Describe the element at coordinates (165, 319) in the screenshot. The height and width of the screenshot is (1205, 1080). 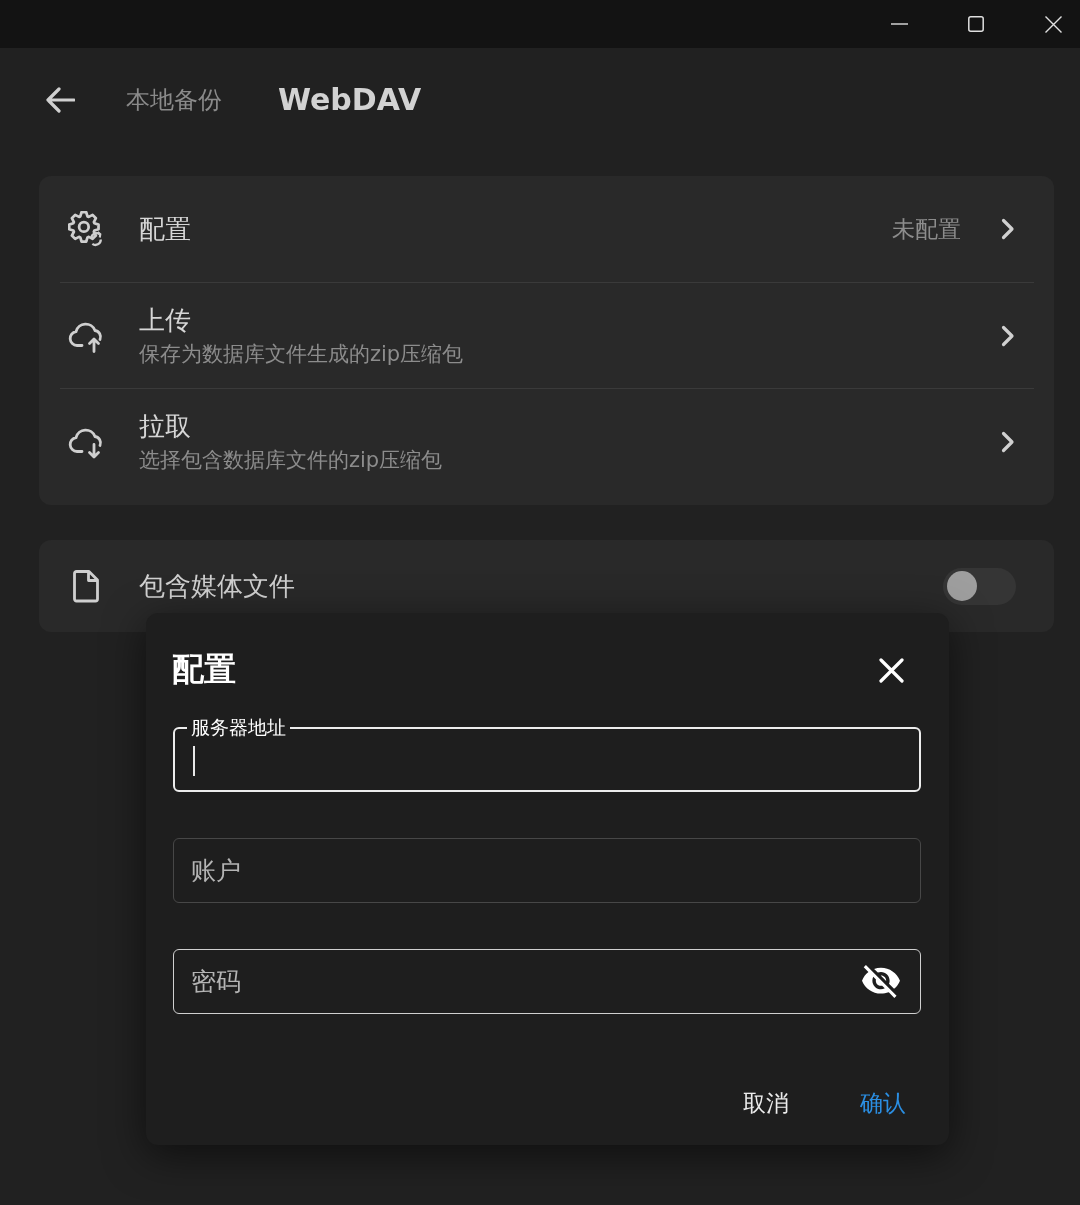
I see `row-title: 上传` at that location.